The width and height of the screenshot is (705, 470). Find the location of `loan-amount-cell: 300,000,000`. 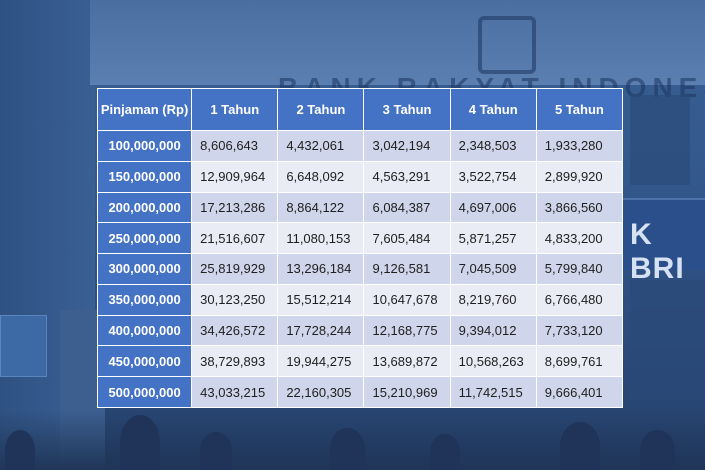

loan-amount-cell: 300,000,000 is located at coordinates (144, 269).